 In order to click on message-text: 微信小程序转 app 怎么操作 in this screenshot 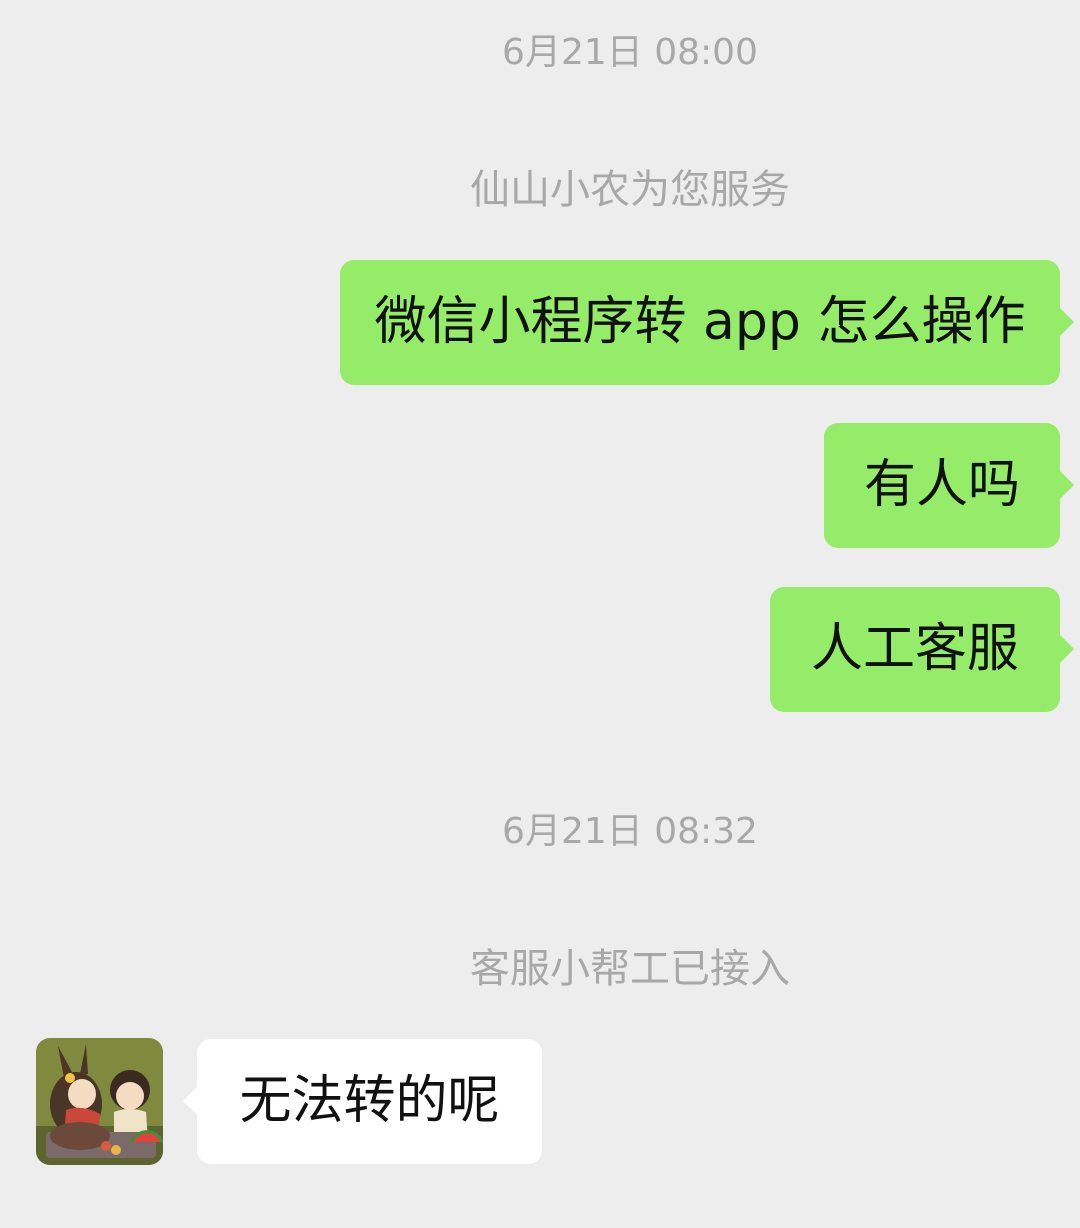, I will do `click(700, 322)`.